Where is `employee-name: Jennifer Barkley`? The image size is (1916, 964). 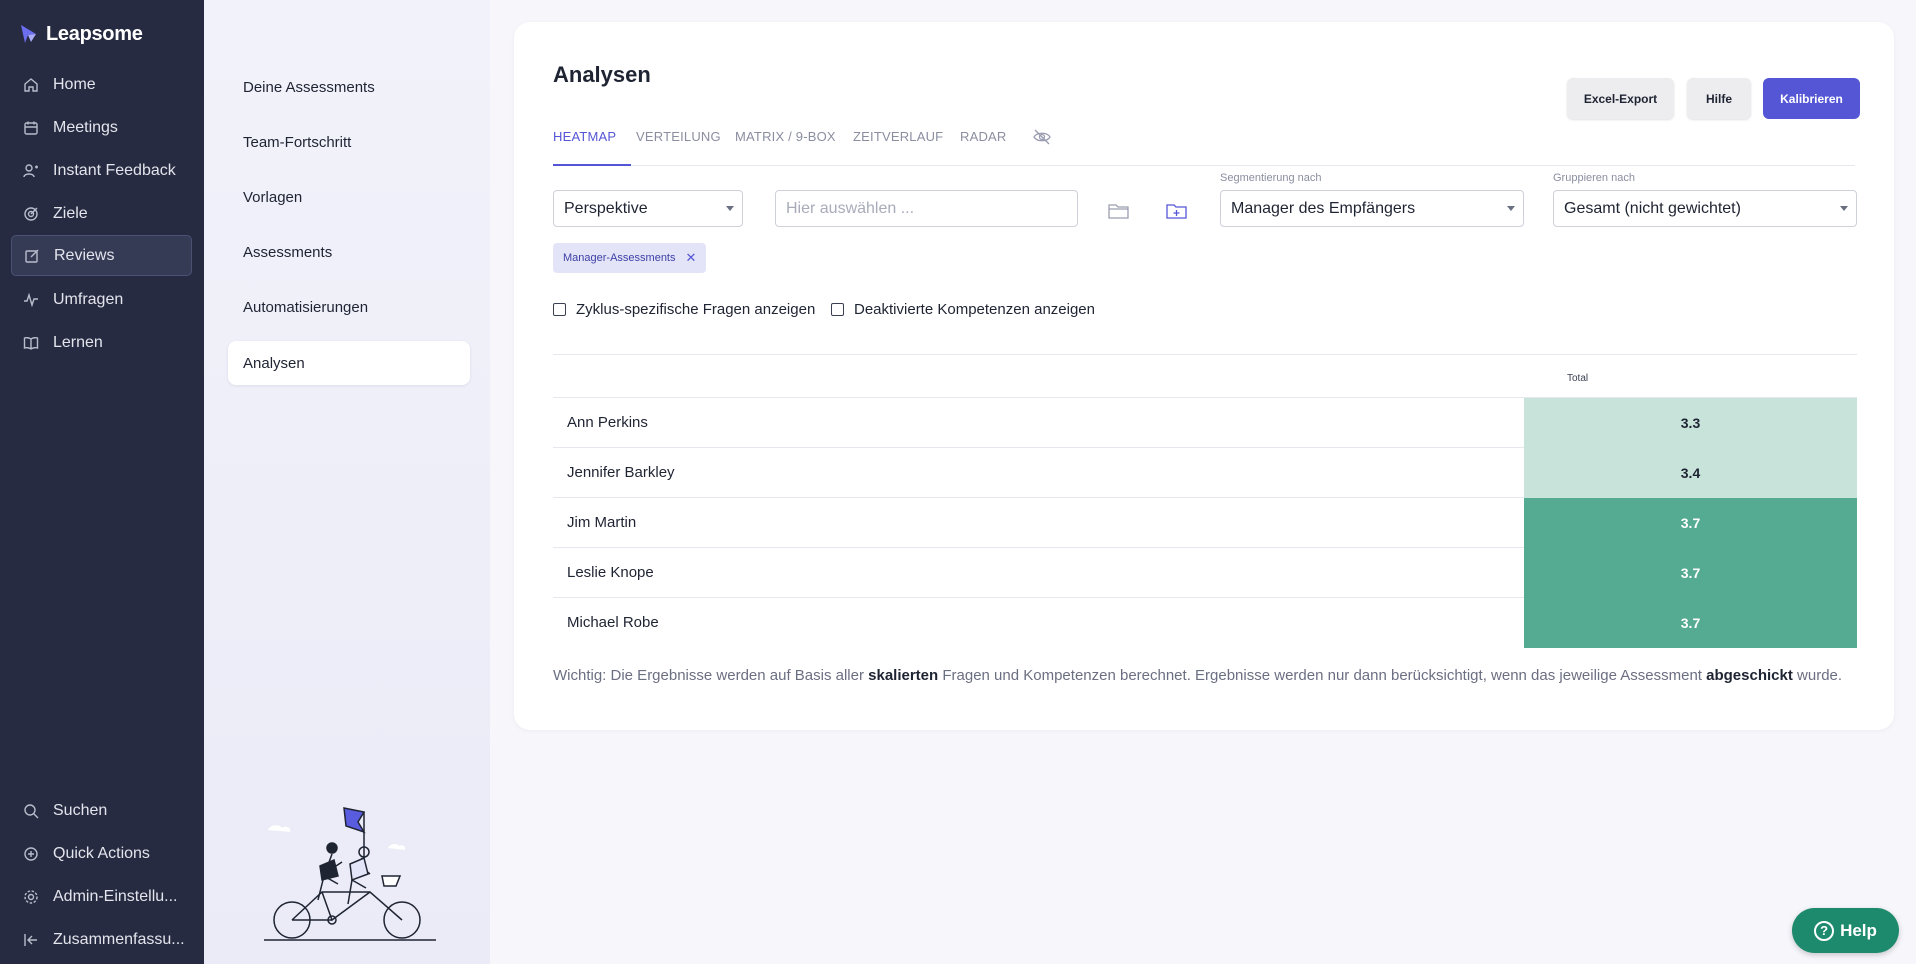 employee-name: Jennifer Barkley is located at coordinates (621, 472).